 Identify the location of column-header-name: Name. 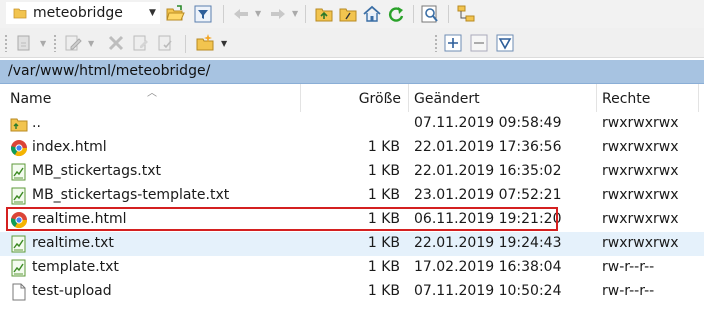
(30, 99).